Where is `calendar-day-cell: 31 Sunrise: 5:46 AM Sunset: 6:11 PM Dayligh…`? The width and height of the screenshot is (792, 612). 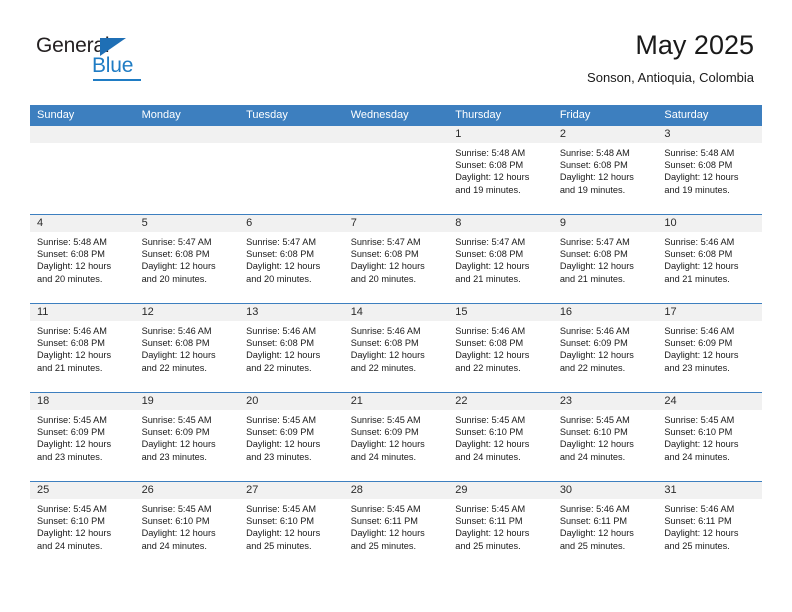
calendar-day-cell: 31 Sunrise: 5:46 AM Sunset: 6:11 PM Dayligh… is located at coordinates (709, 525).